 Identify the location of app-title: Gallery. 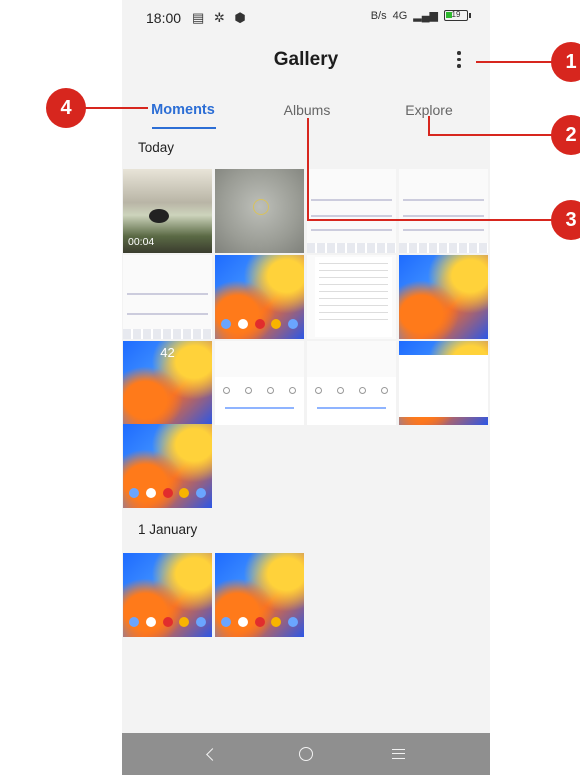
(306, 59).